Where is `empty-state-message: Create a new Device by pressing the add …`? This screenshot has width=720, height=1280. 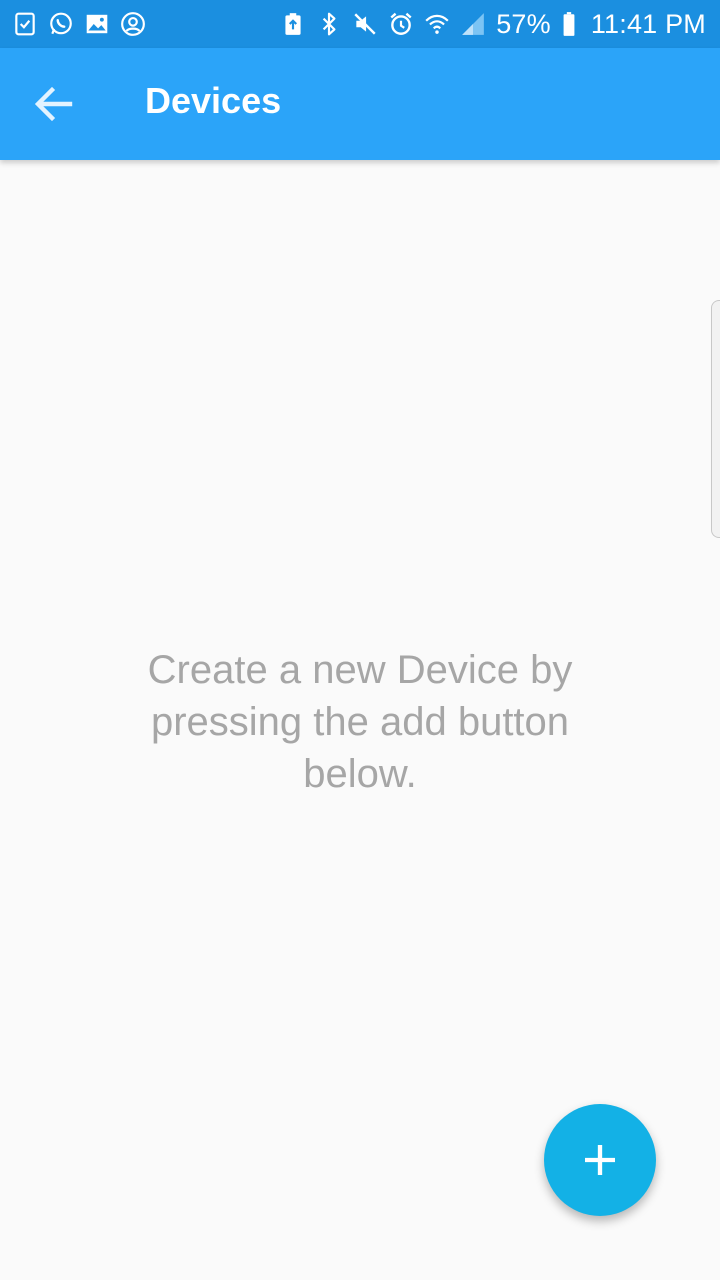 empty-state-message: Create a new Device by pressing the add … is located at coordinates (360, 722).